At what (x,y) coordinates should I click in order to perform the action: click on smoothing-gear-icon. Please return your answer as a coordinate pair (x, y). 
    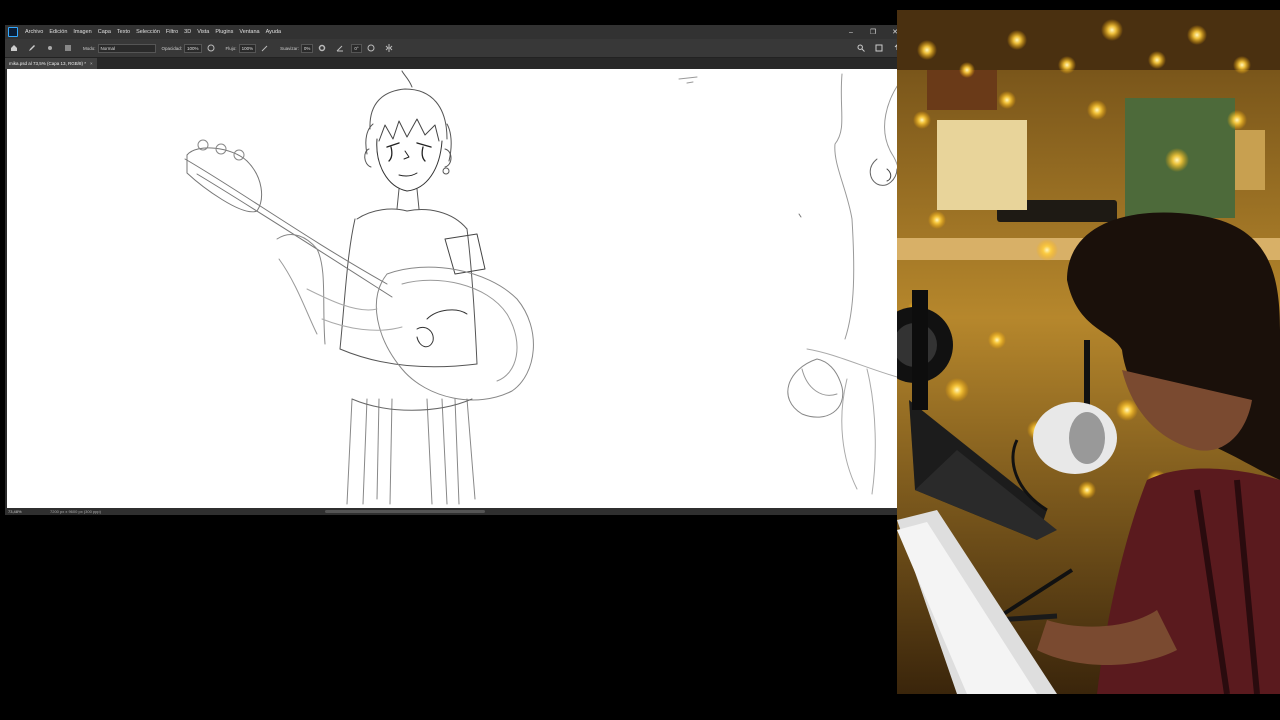
    Looking at the image, I should click on (322, 48).